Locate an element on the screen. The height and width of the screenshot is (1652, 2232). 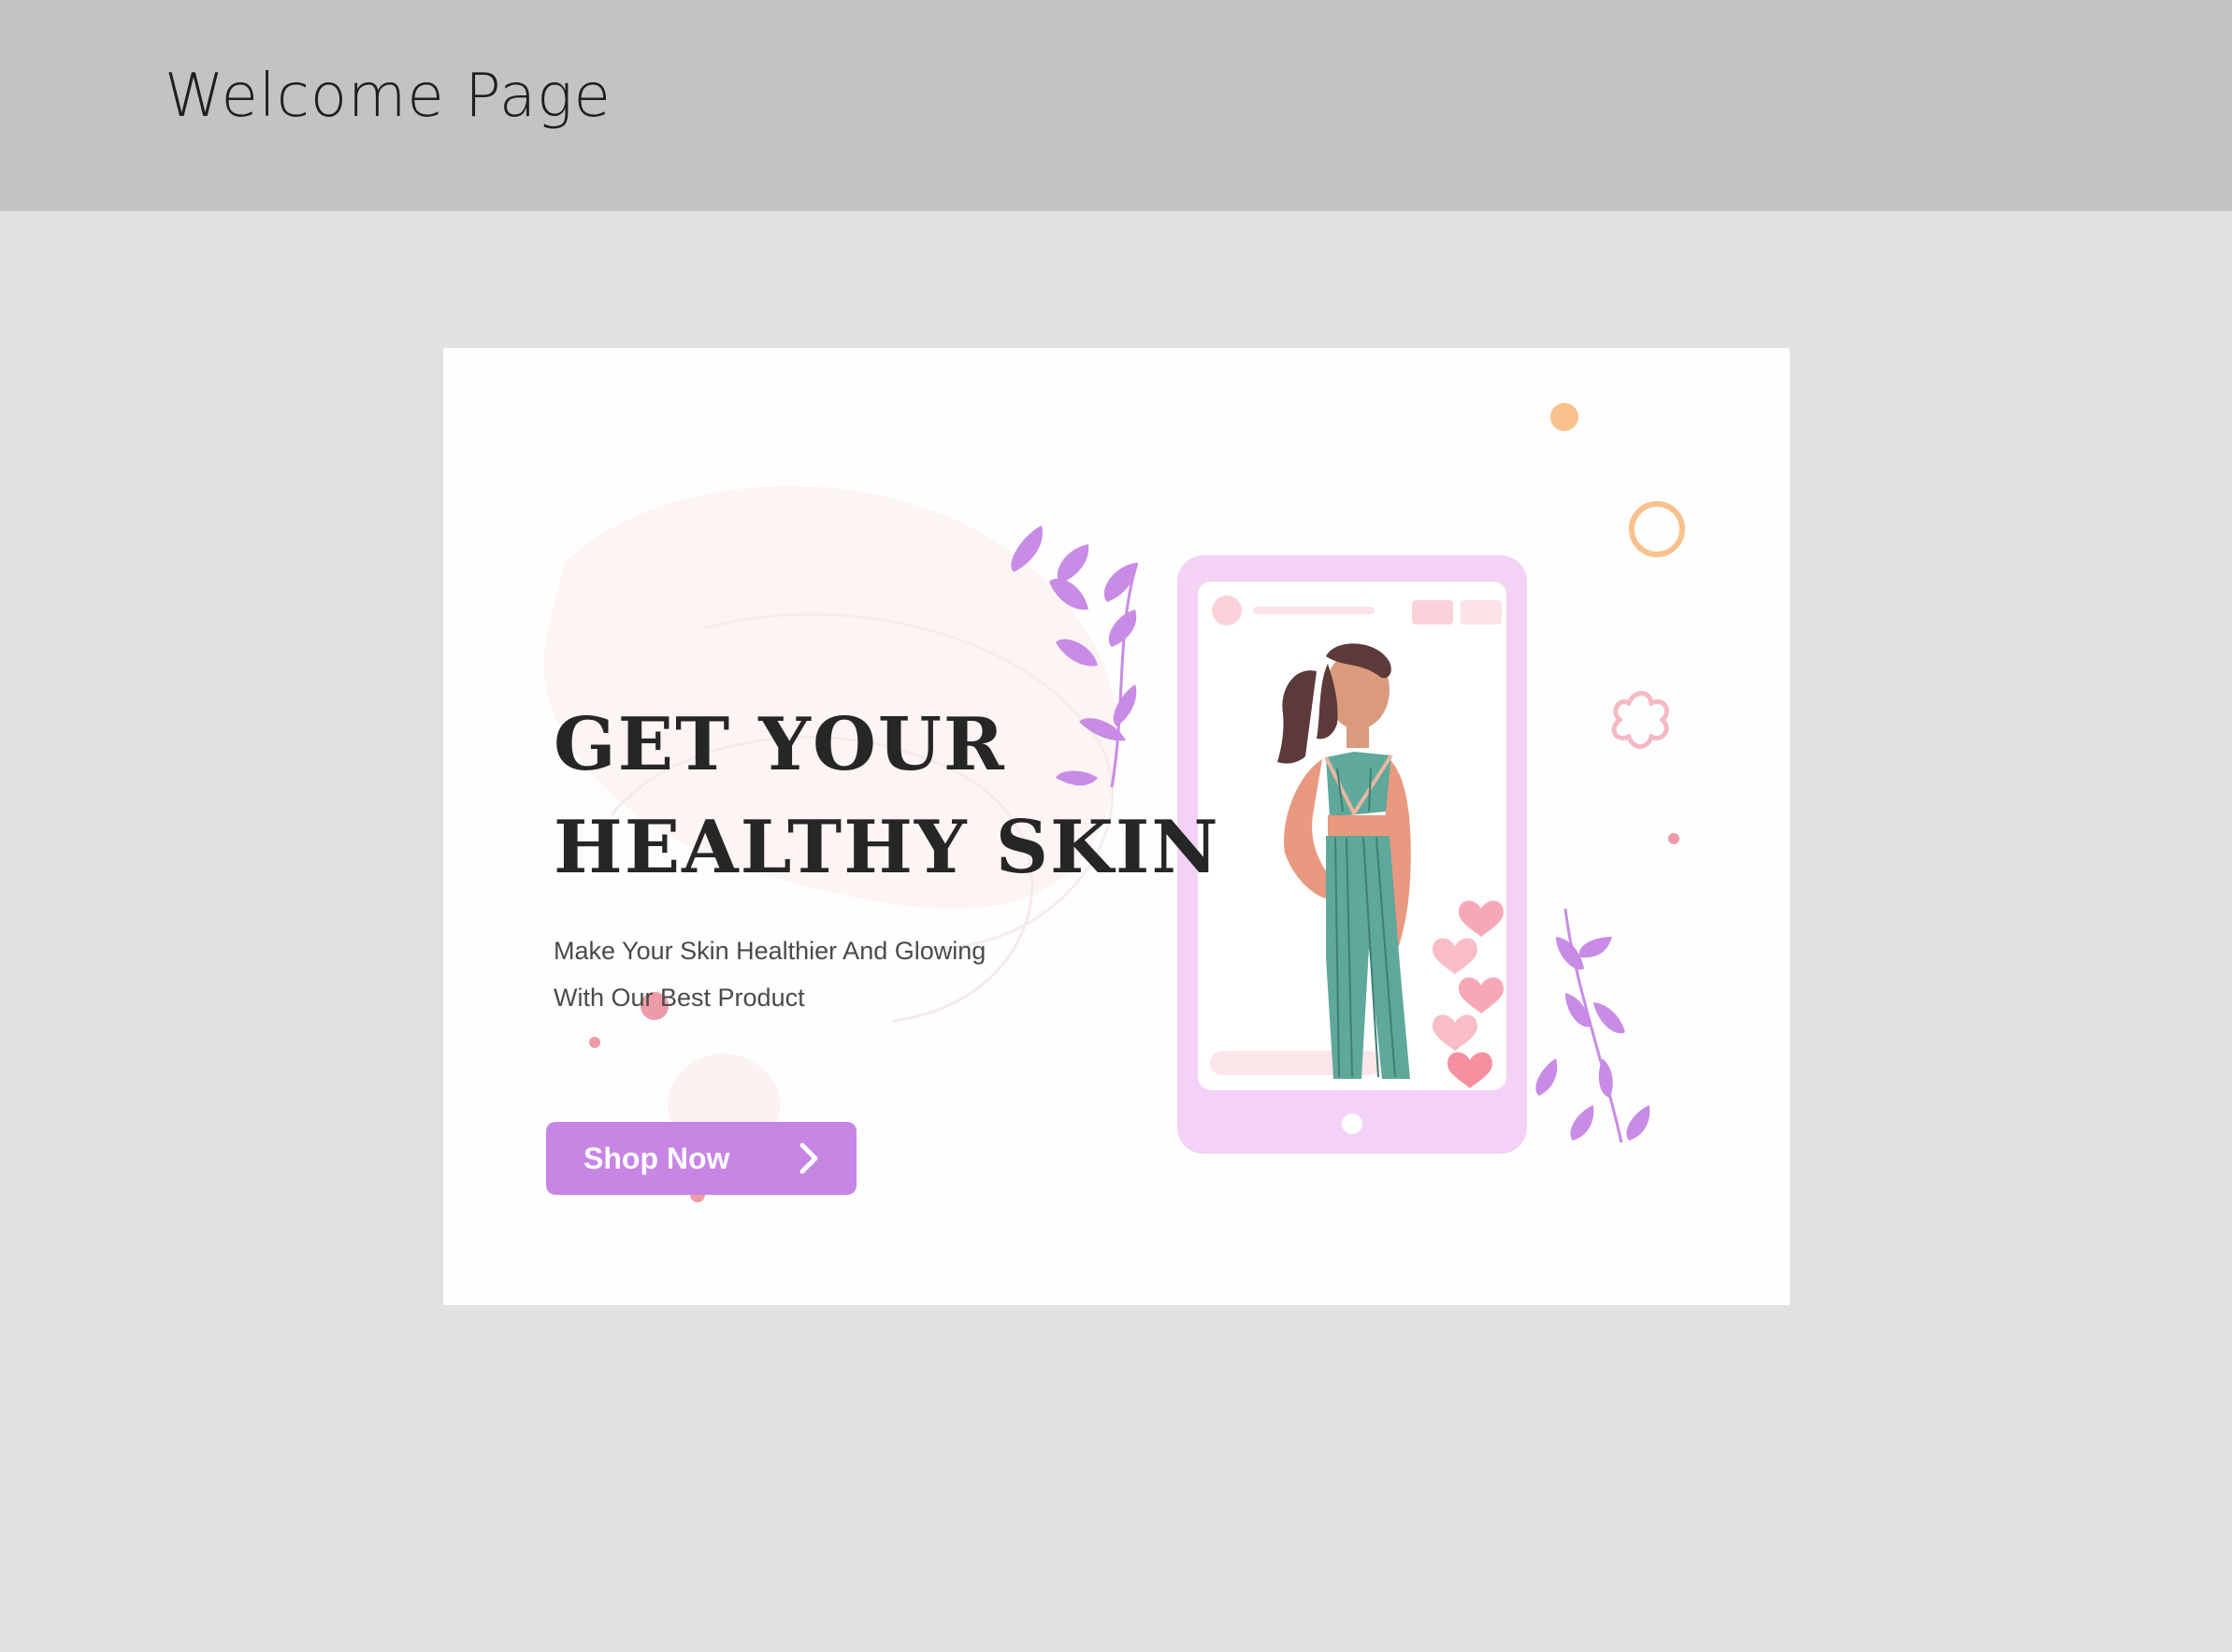
top-bar: Welcome Page is located at coordinates (1116, 105).